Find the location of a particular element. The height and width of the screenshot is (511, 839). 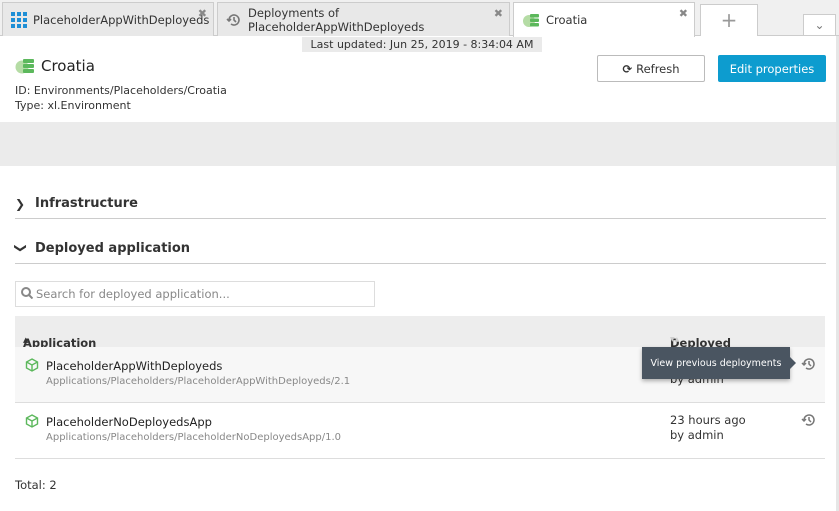

tab-croatia: Croatia ✖ is located at coordinates (604, 19).